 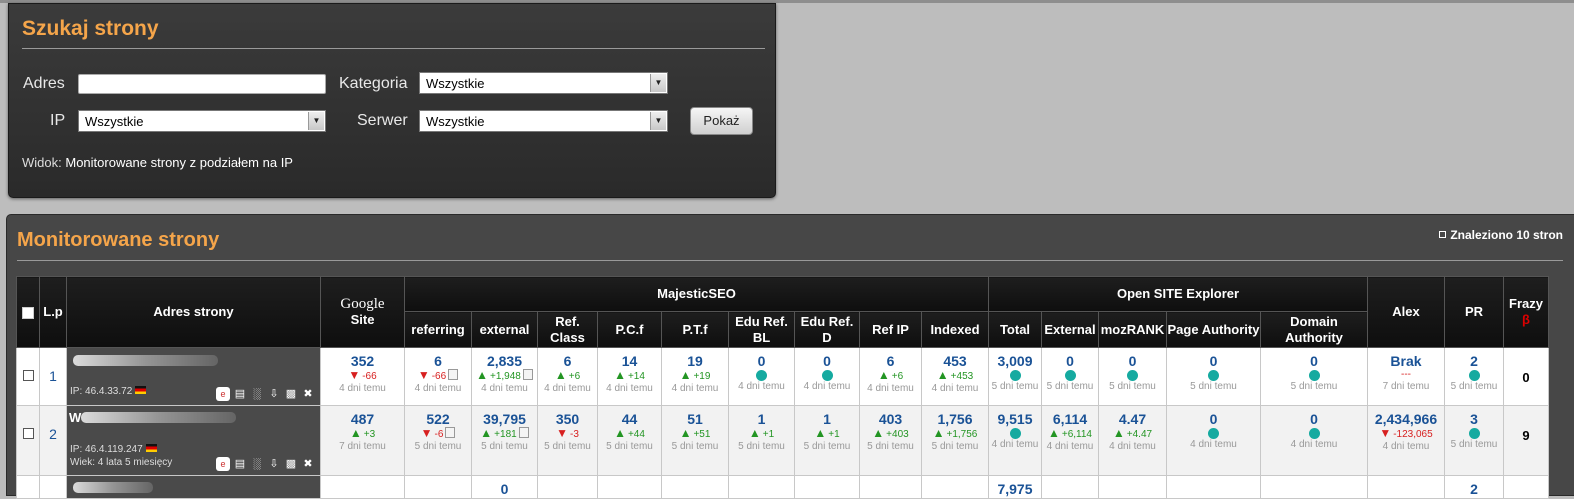 I want to click on metric-value: 6,114, so click(x=1070, y=419).